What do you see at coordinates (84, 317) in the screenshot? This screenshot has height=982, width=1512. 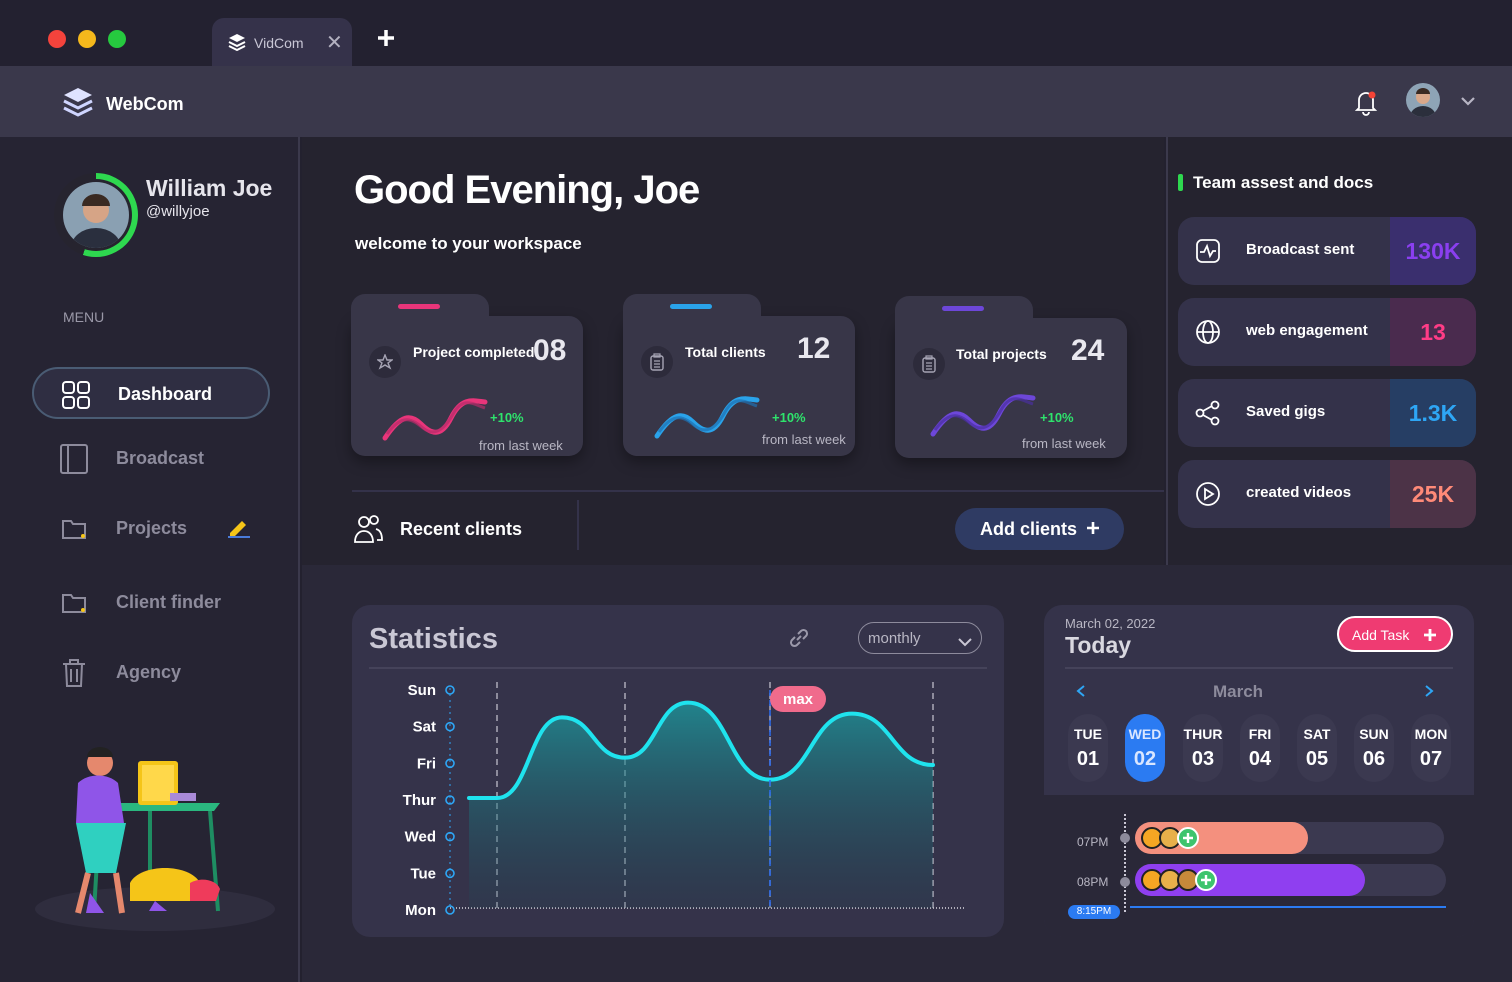 I see `menu-heading: MENU` at bounding box center [84, 317].